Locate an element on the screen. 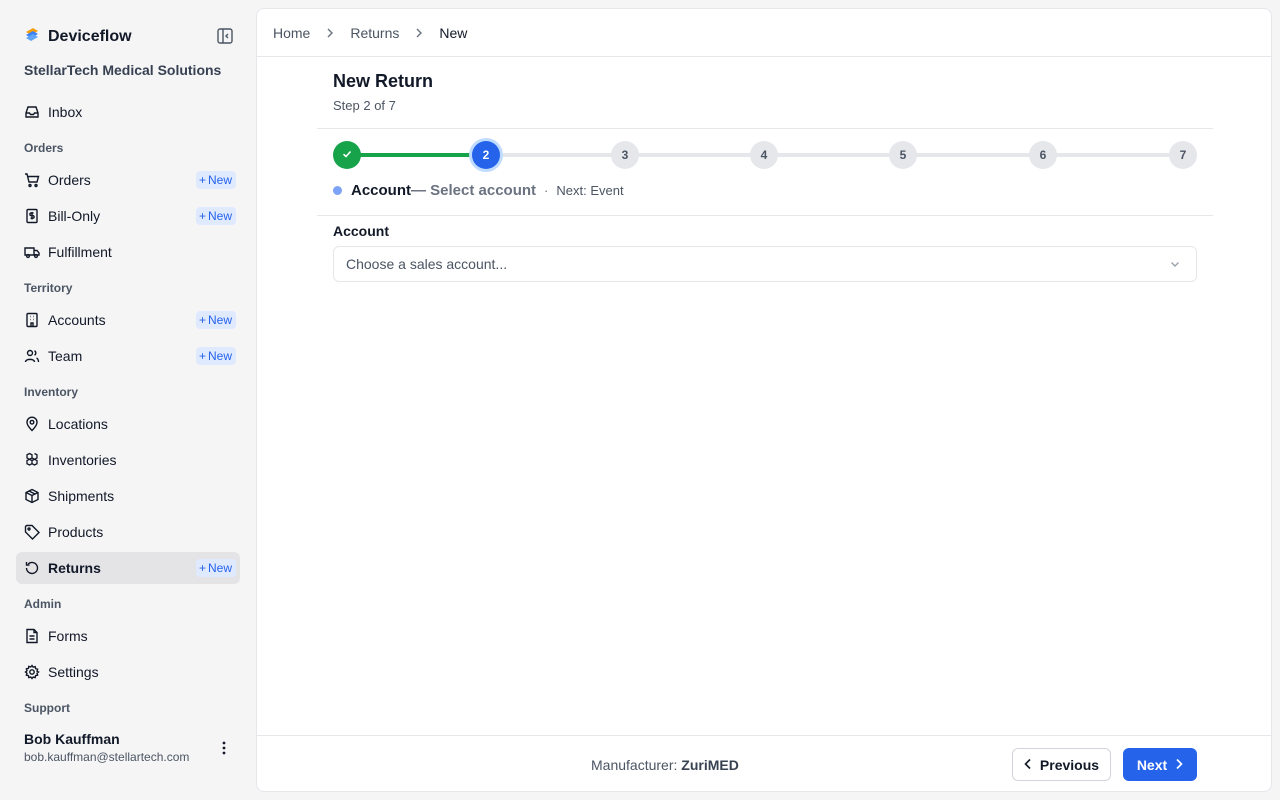 The image size is (1280, 800). current-step-description: — Select account is located at coordinates (474, 190).